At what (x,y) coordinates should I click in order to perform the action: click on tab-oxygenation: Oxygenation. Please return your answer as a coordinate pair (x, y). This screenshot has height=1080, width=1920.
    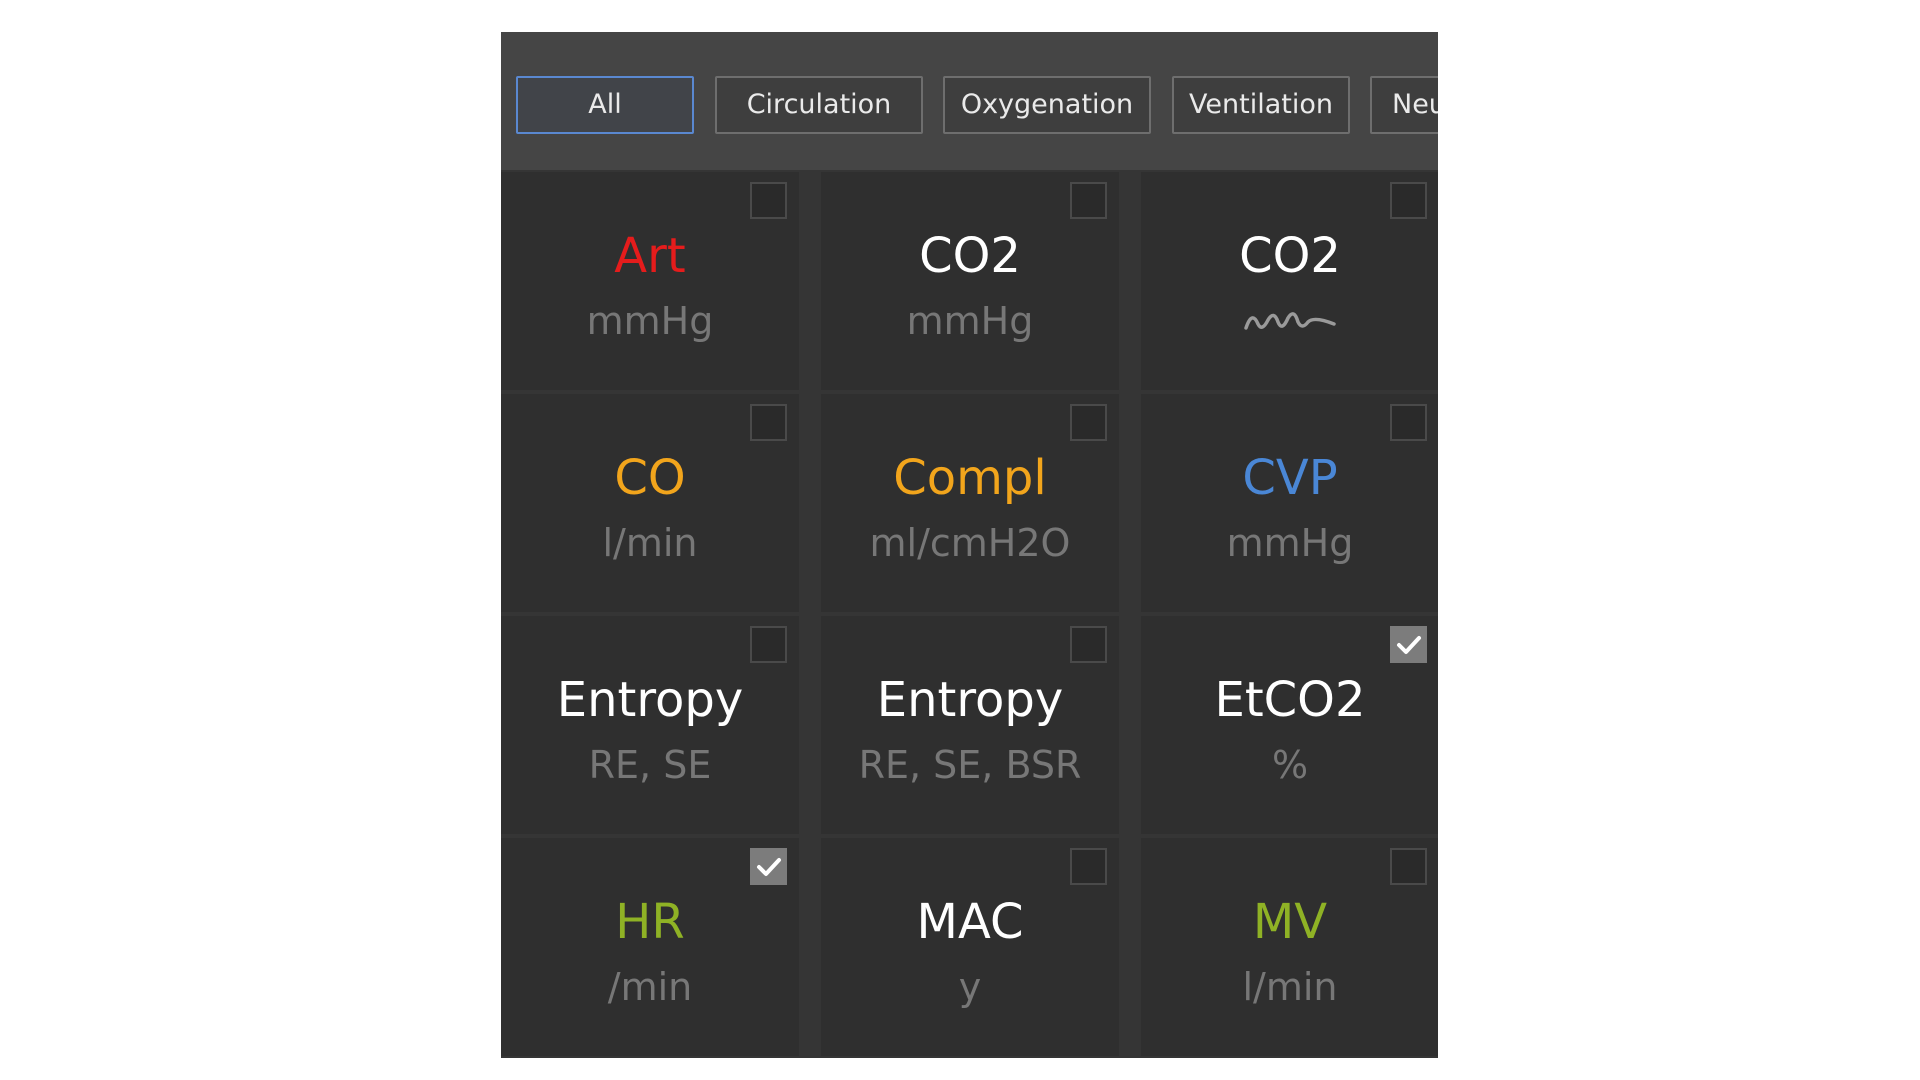
    Looking at the image, I should click on (1047, 105).